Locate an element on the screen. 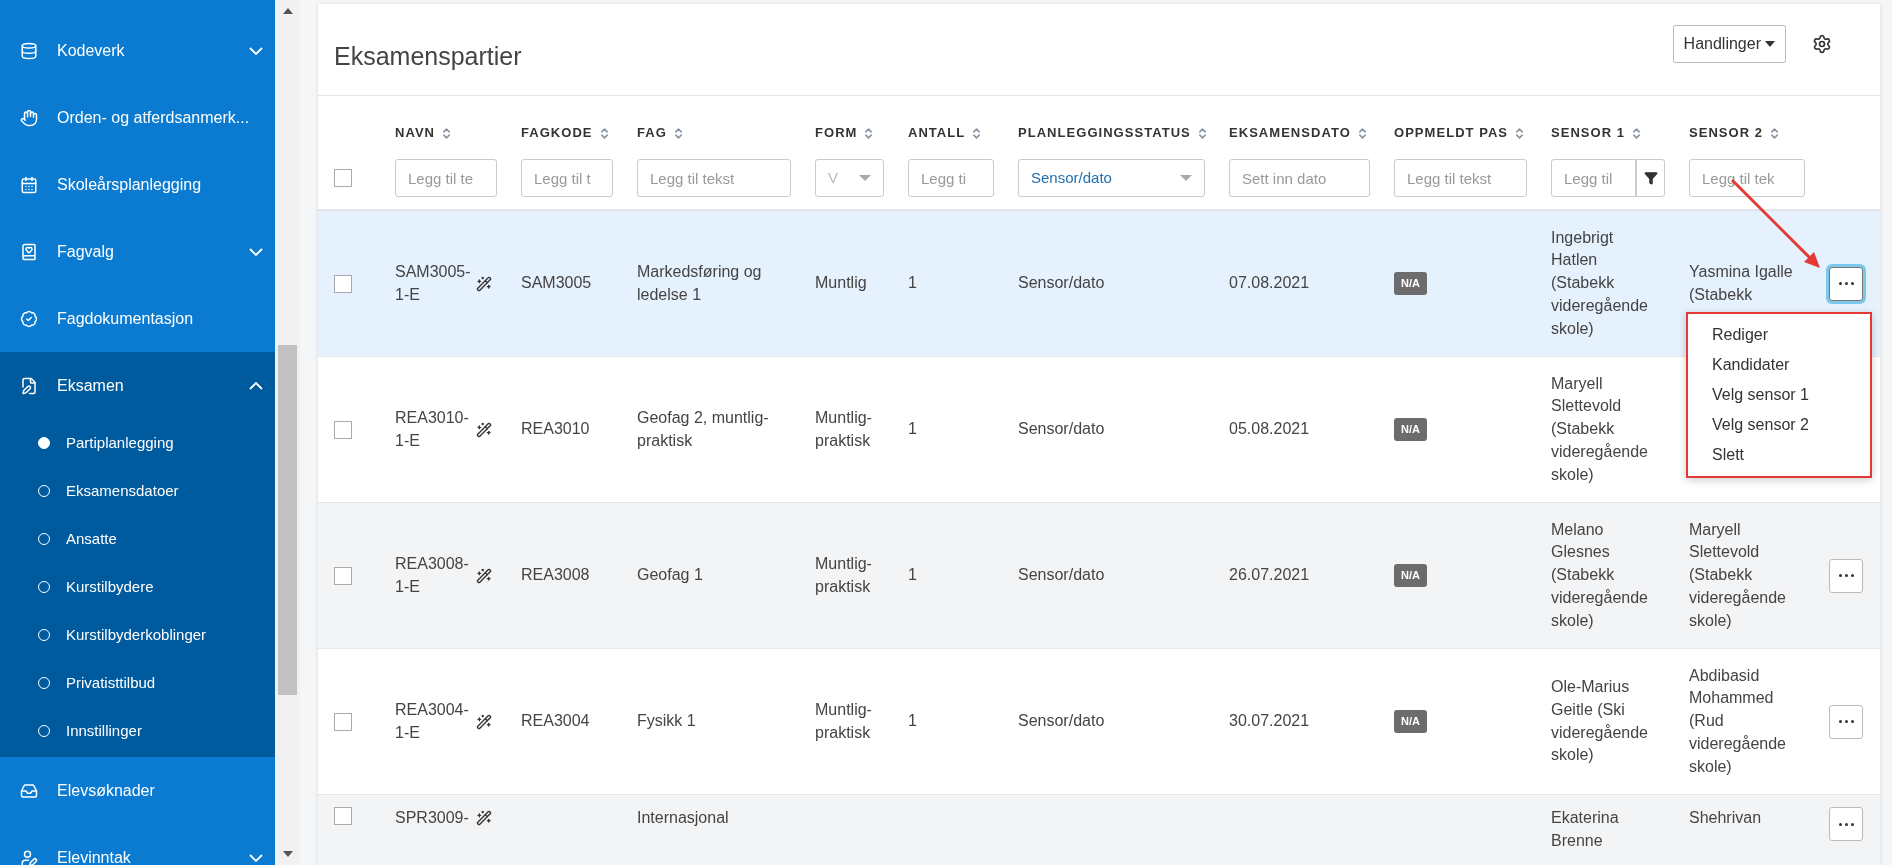 This screenshot has width=1892, height=865. database-icon is located at coordinates (29, 50).